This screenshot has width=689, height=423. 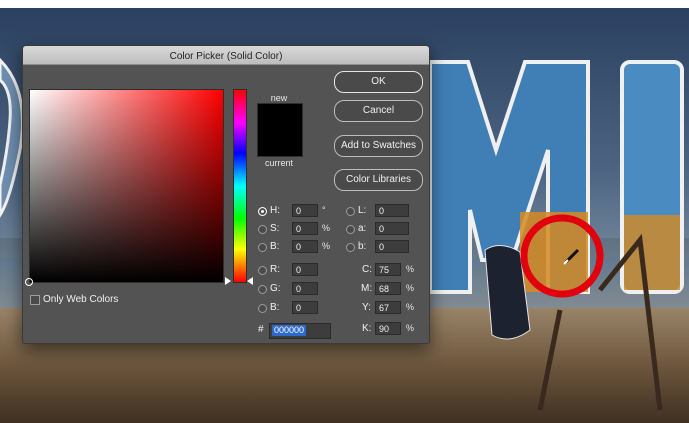 What do you see at coordinates (305, 210) in the screenshot?
I see `h-input: 0` at bounding box center [305, 210].